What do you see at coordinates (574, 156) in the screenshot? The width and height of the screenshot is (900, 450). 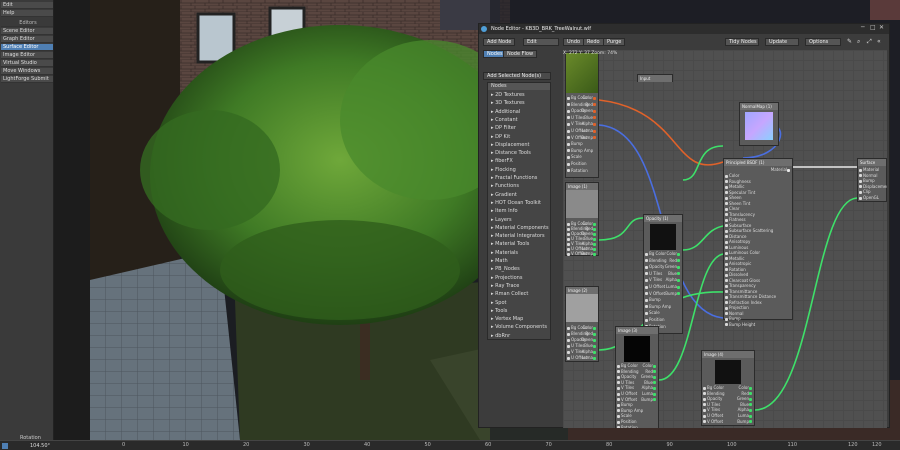 I see `node-port: Scale` at bounding box center [574, 156].